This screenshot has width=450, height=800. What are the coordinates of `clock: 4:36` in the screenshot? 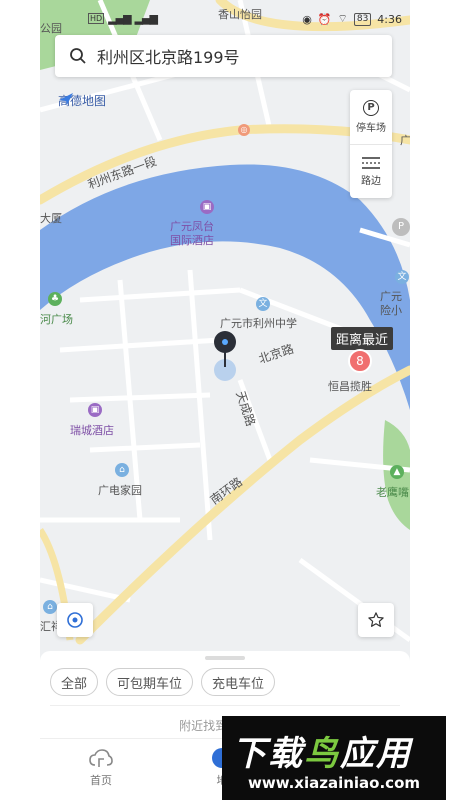 It's located at (389, 19).